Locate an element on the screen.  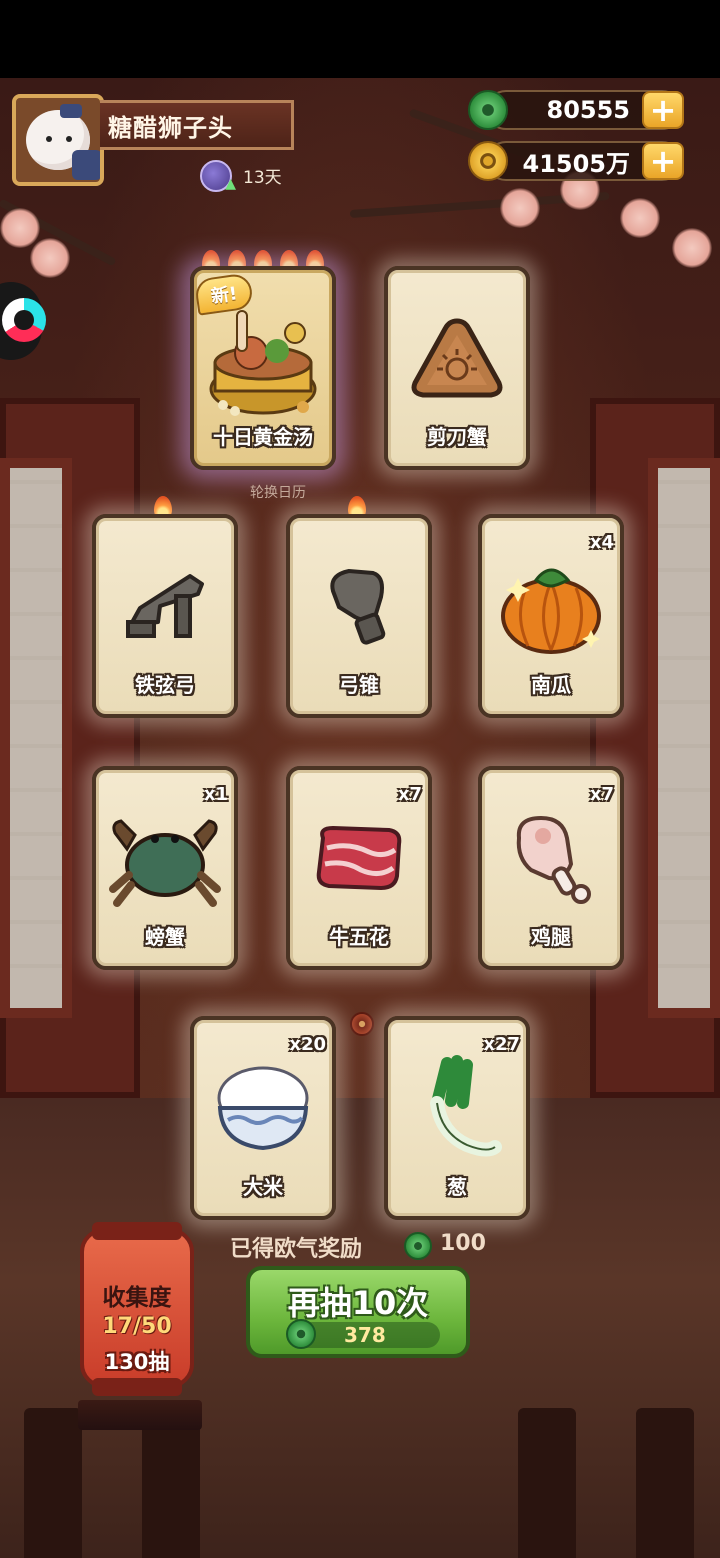
collection-lantern: 收集度 17/50 130抽 is located at coordinates (140, 1326).